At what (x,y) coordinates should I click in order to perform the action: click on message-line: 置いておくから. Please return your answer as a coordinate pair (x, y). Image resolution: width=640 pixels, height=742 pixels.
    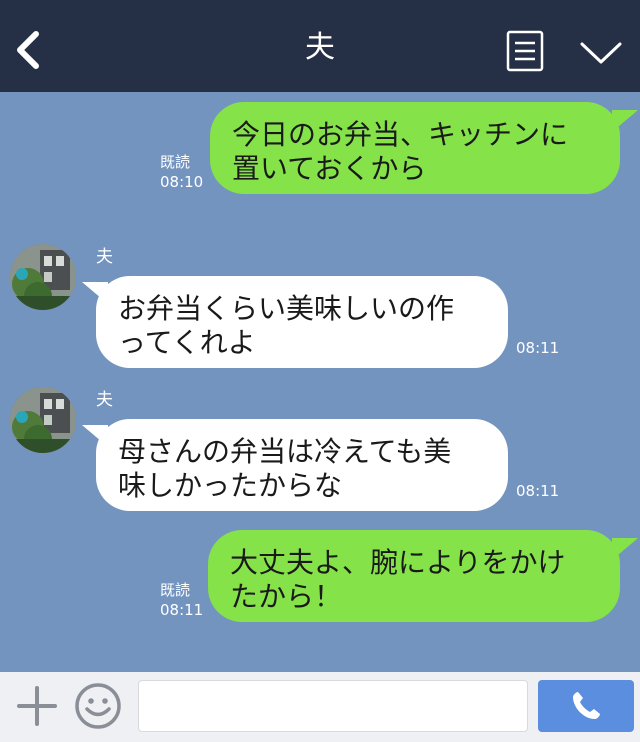
    Looking at the image, I should click on (329, 168).